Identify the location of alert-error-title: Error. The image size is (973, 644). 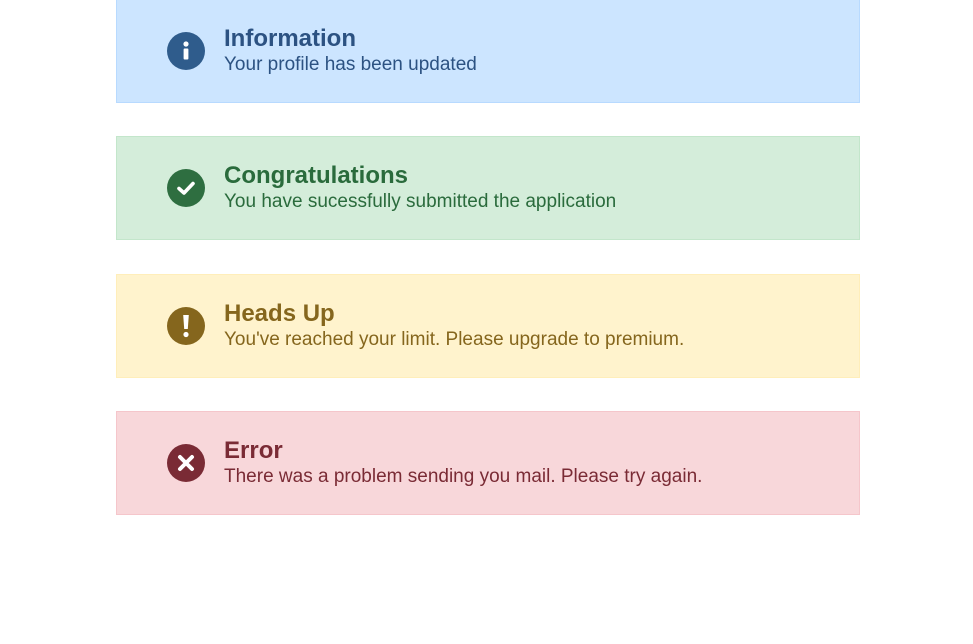
(253, 450).